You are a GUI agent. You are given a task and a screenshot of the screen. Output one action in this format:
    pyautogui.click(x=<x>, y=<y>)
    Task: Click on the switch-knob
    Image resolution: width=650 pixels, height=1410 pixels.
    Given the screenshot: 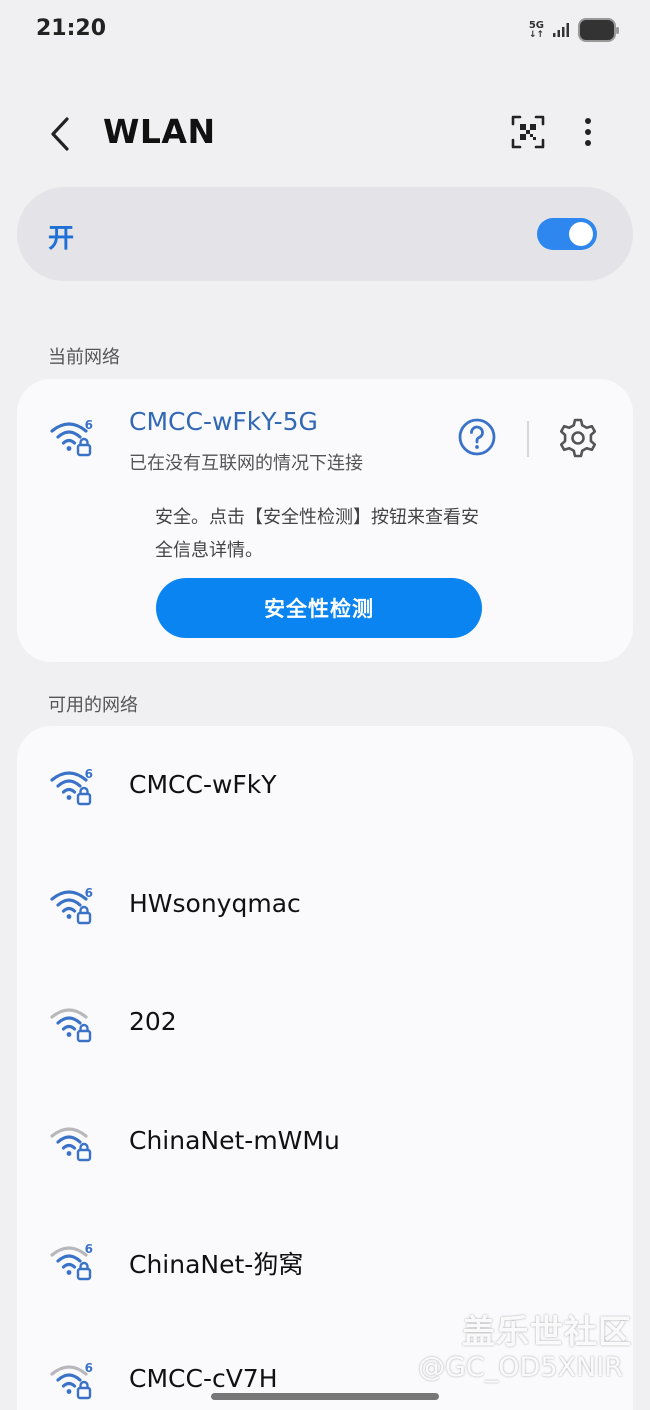 What is the action you would take?
    pyautogui.click(x=581, y=234)
    